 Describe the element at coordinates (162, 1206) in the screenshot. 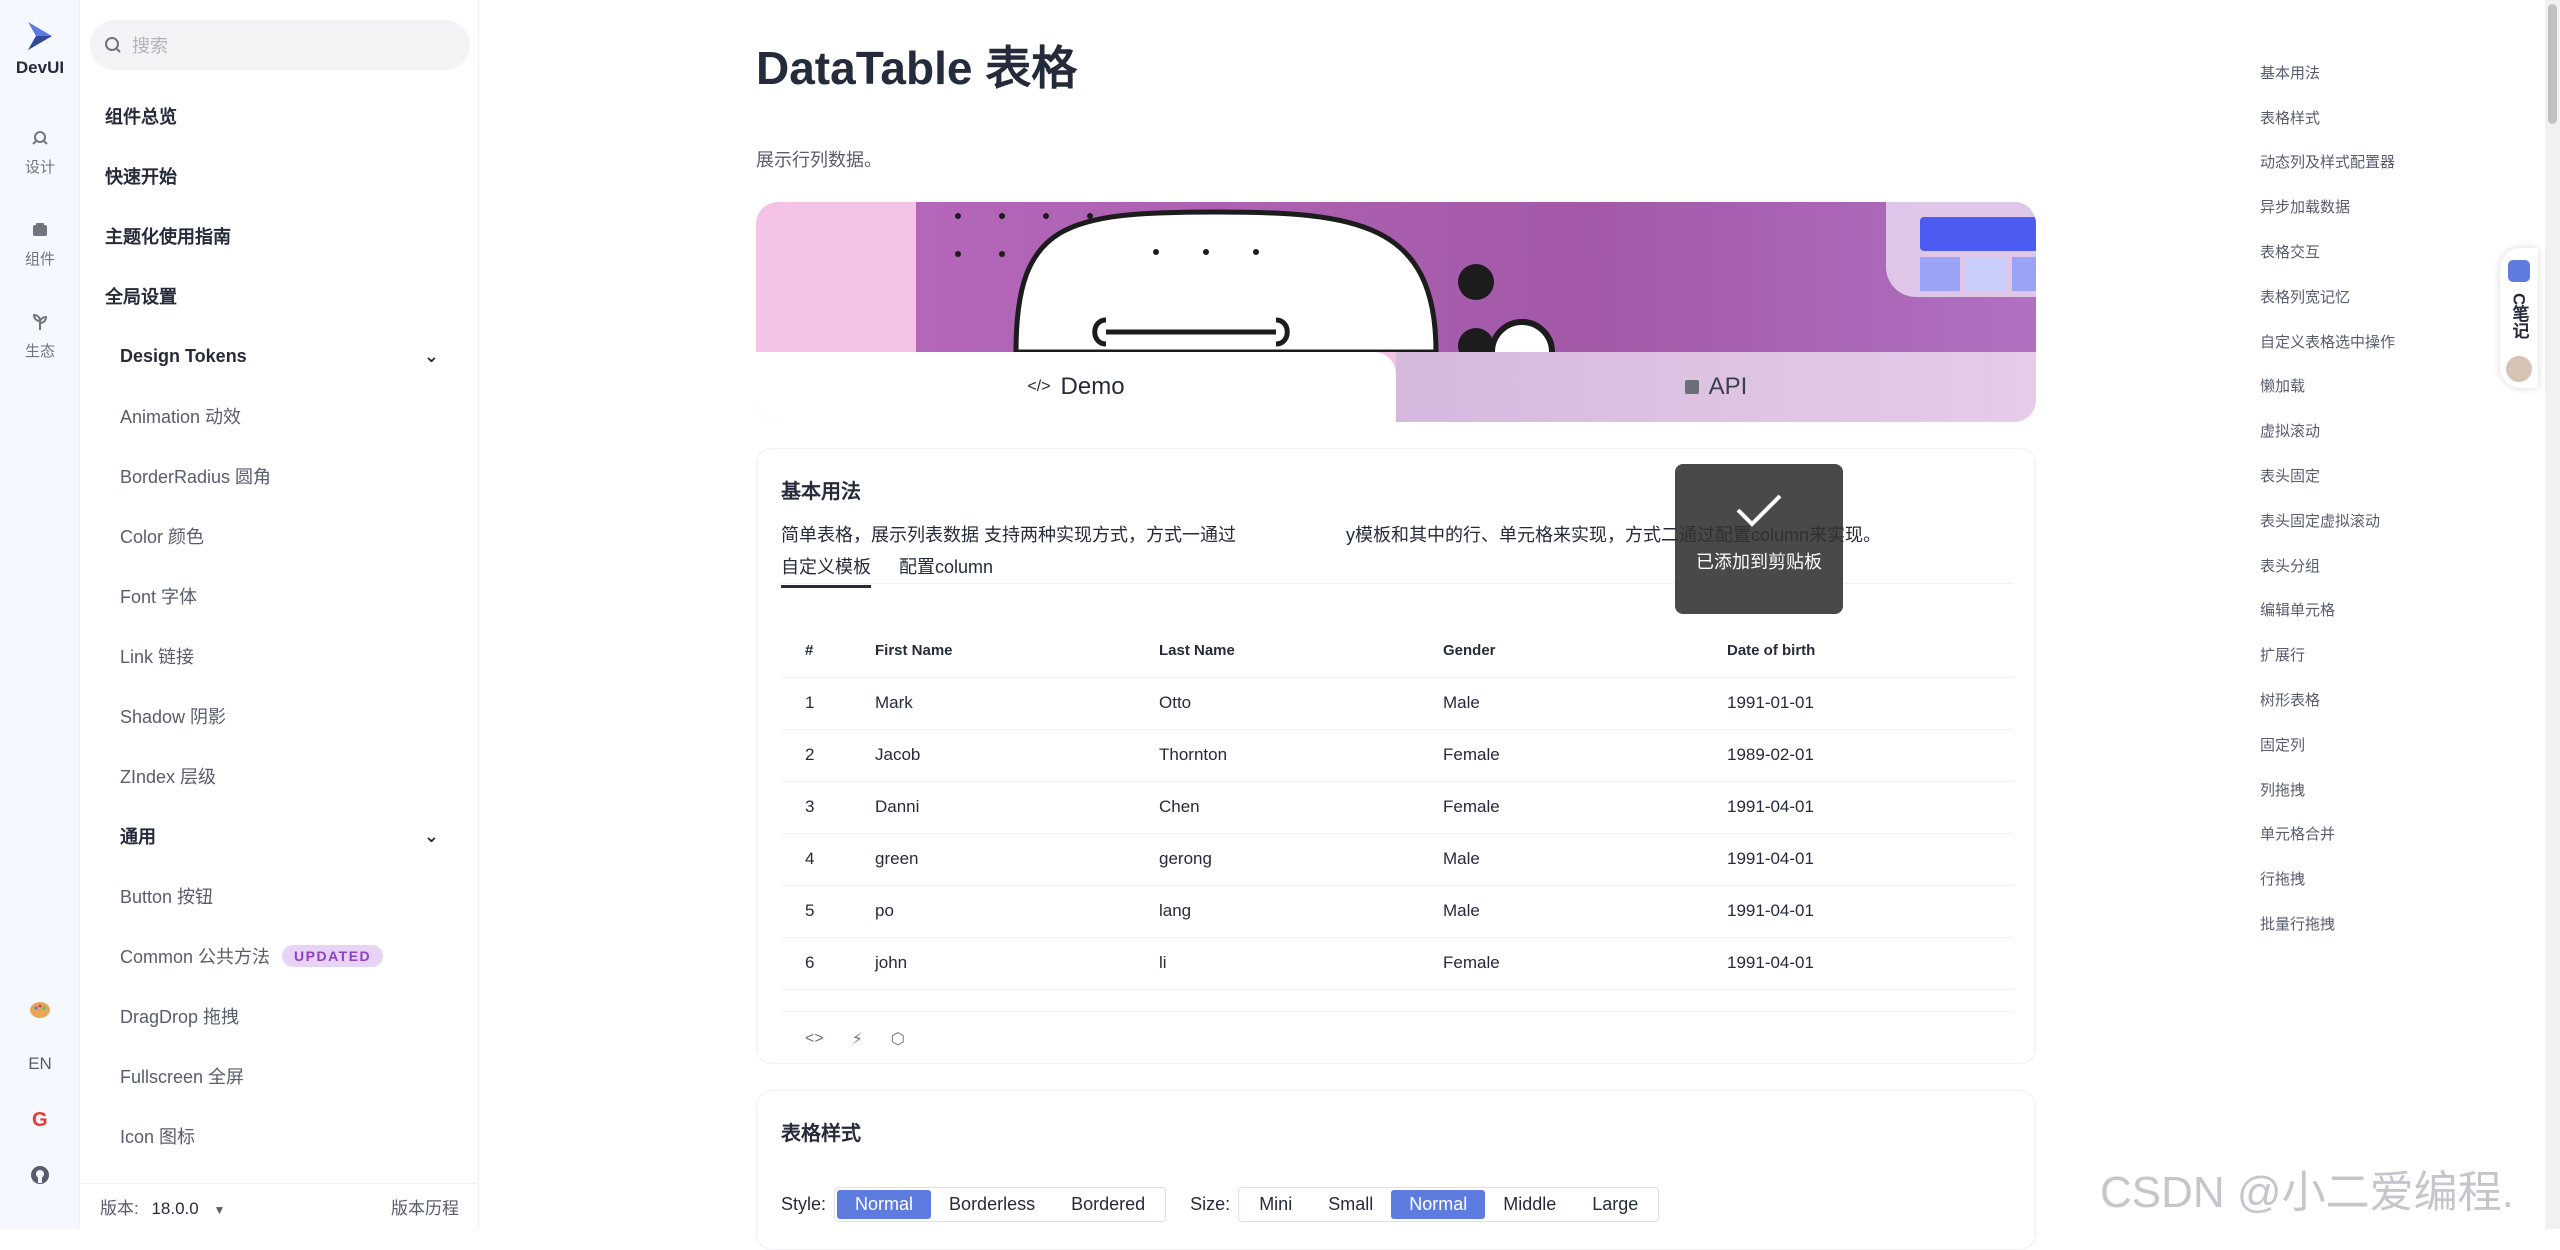

I see `version-selector: 版本: 18.0.0 ▼` at that location.